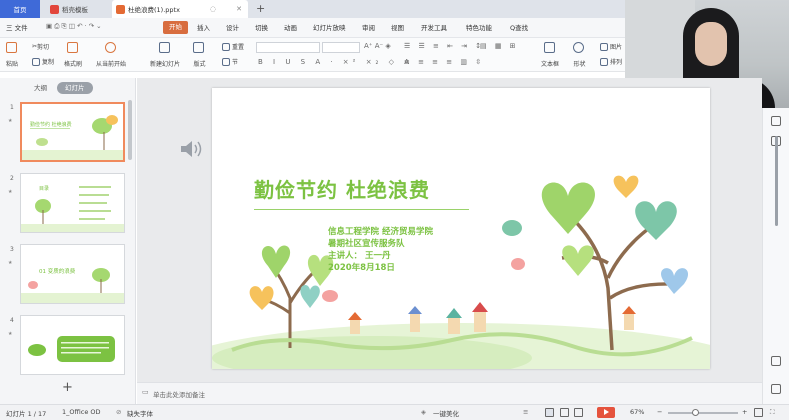 The width and height of the screenshot is (789, 420). What do you see at coordinates (72, 132) in the screenshot?
I see `slide-thumbnail-1: 勤俭节约 杜绝浪费` at bounding box center [72, 132].